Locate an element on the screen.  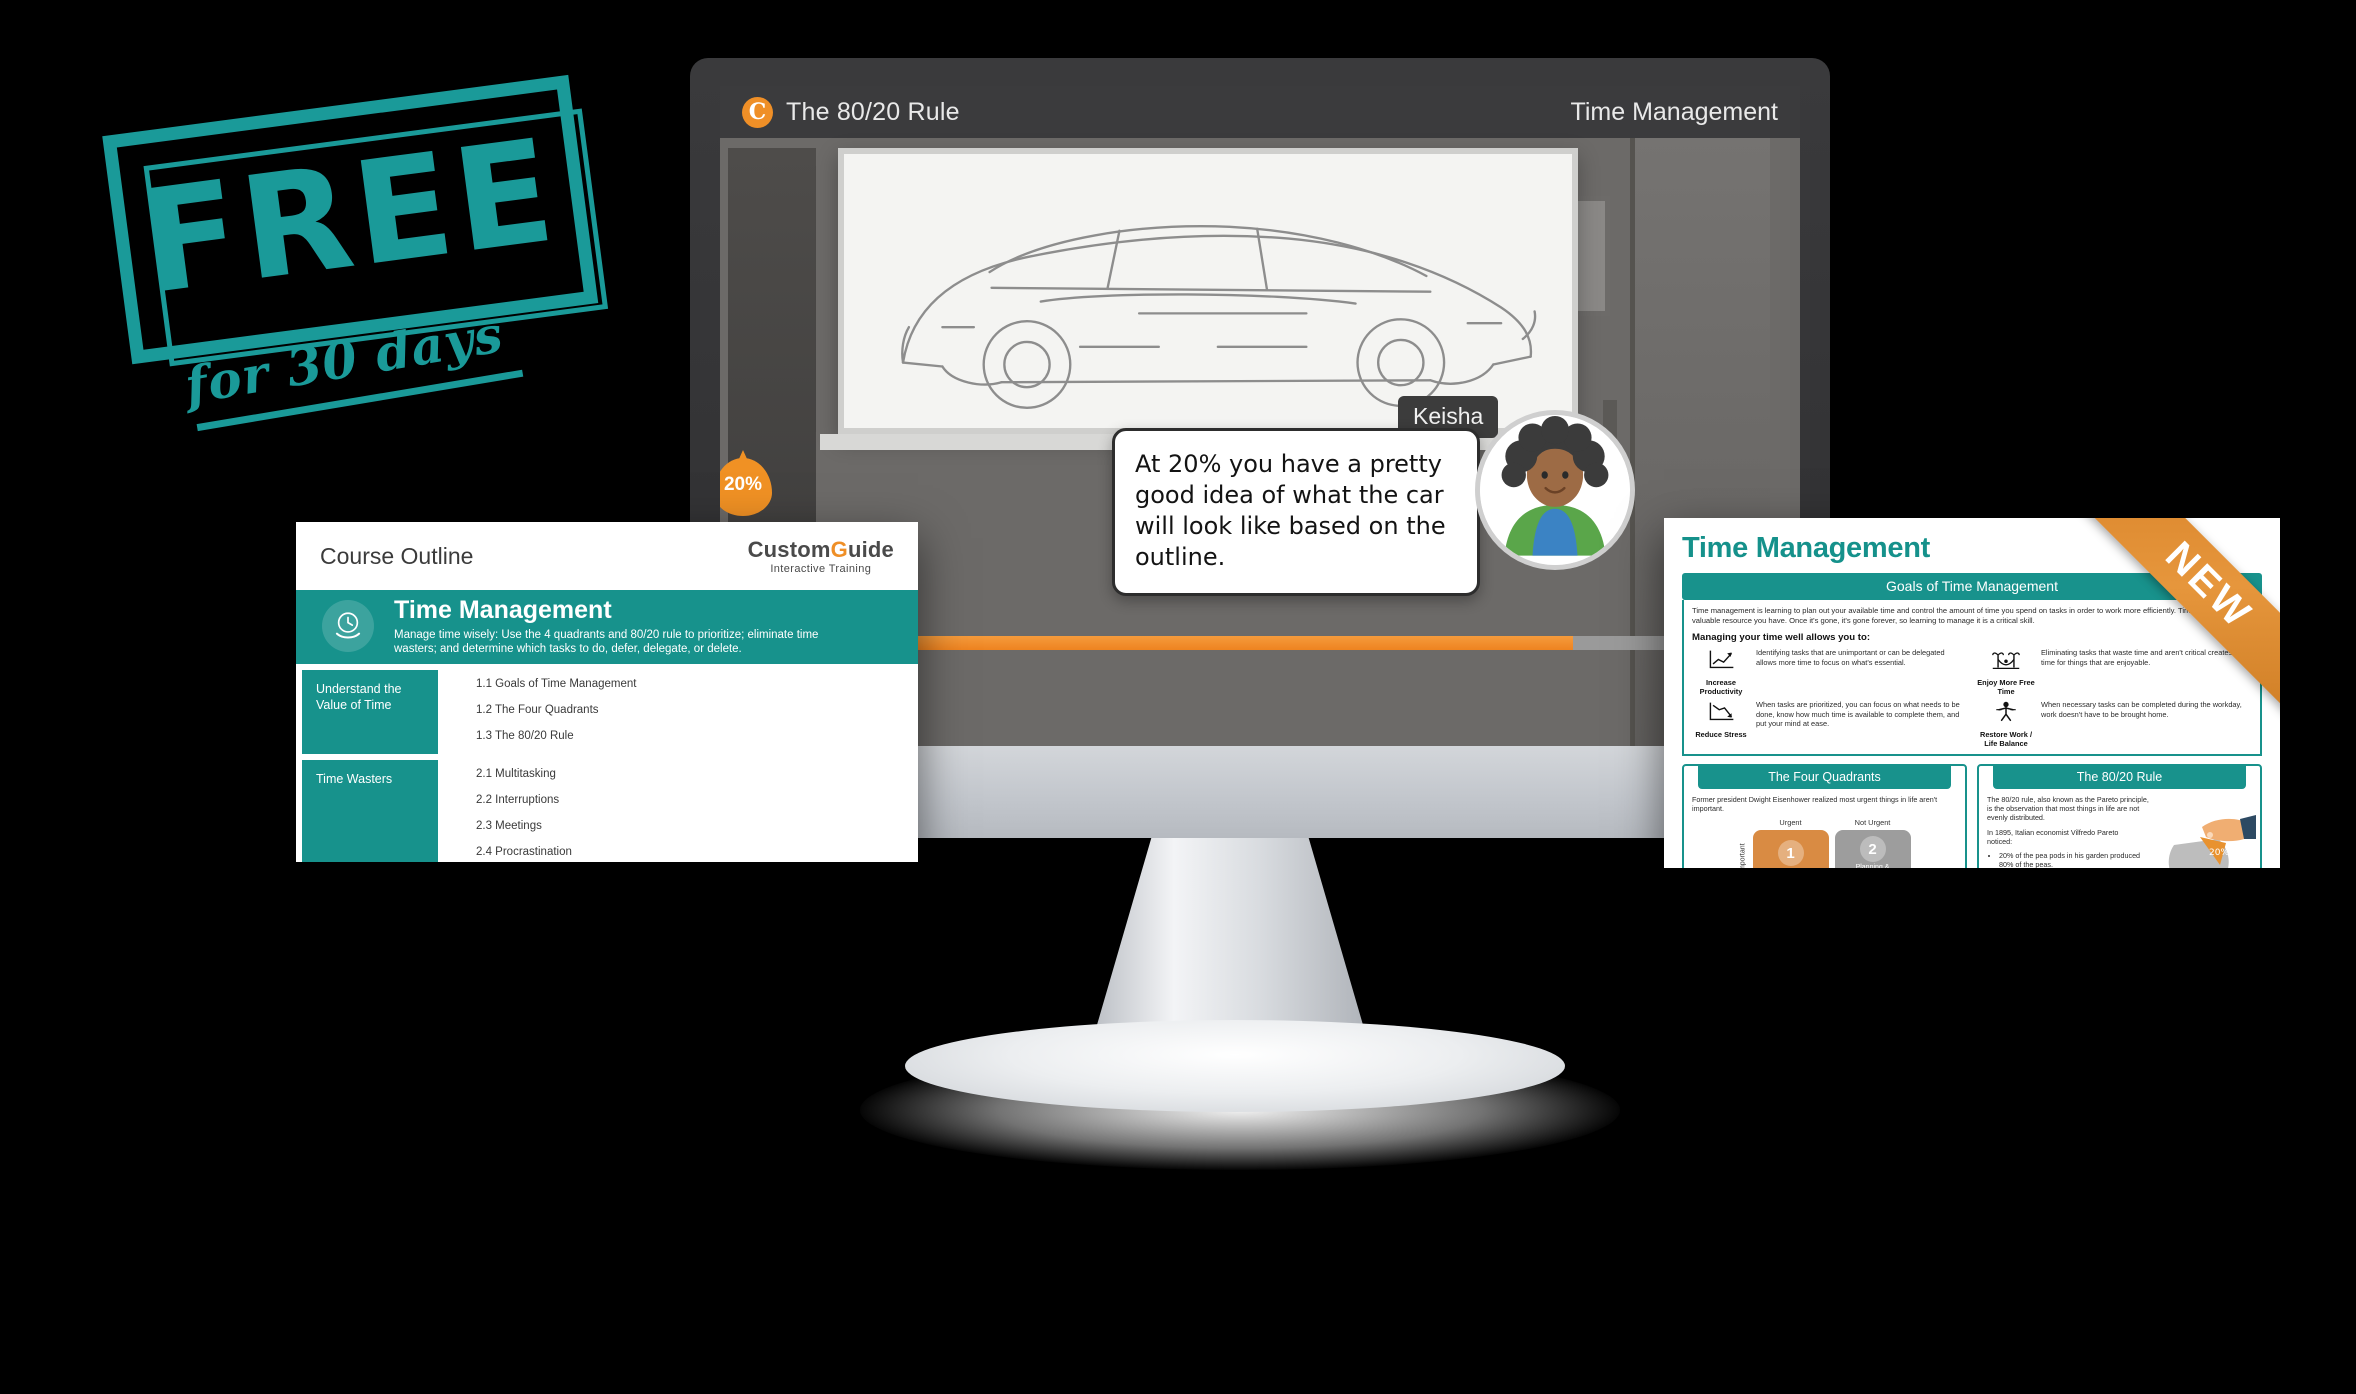
brand-tagline: Interactive Training is located at coordinates (821, 569).